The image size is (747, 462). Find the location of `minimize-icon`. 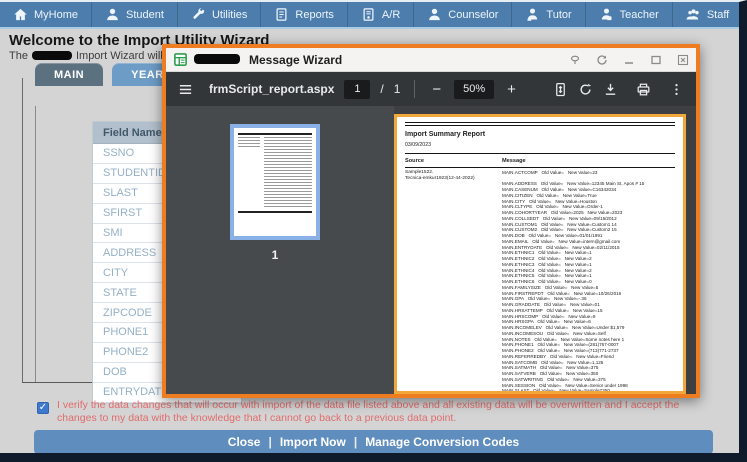

minimize-icon is located at coordinates (629, 60).